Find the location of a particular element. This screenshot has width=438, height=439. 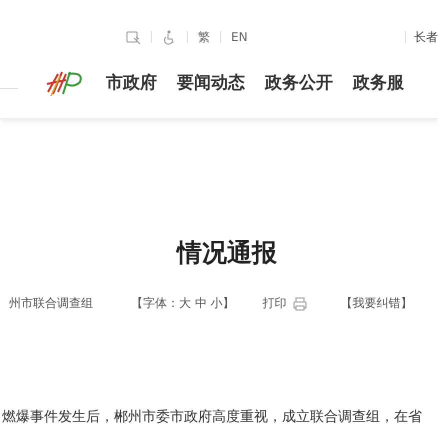

language-link: EN is located at coordinates (239, 37).